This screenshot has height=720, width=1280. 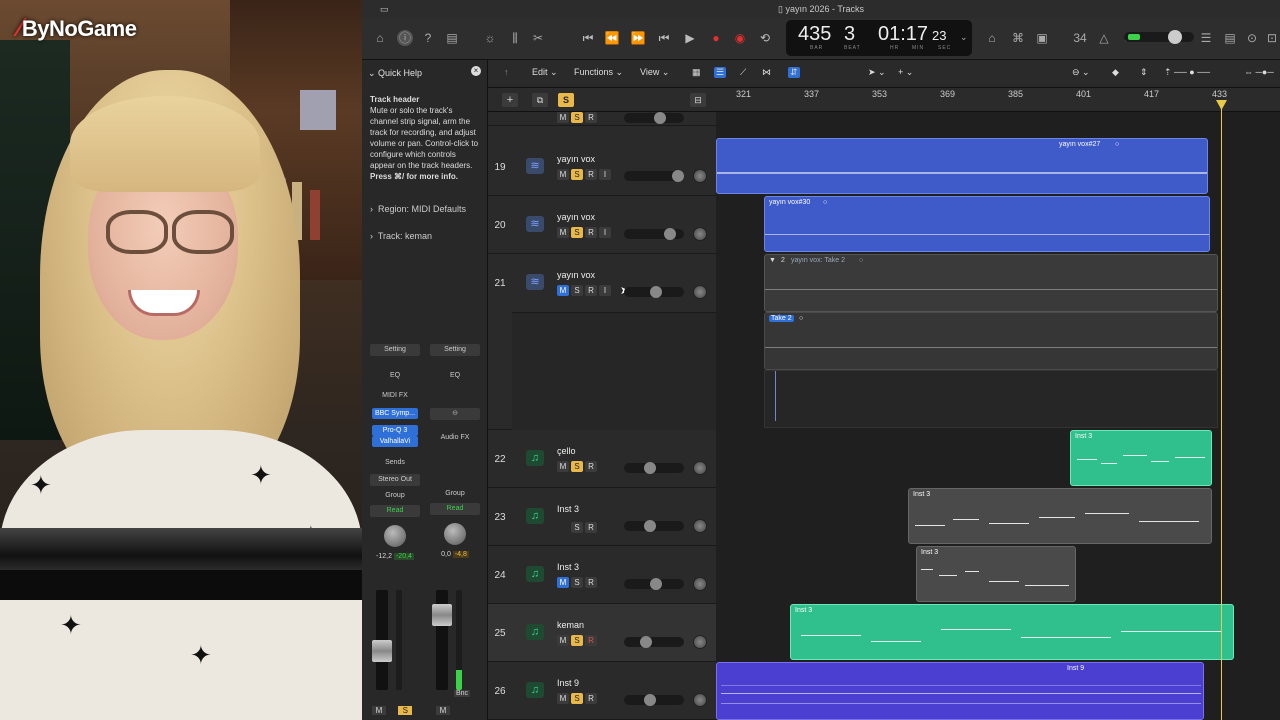 I want to click on track-name: Inst 9, so click(x=568, y=683).